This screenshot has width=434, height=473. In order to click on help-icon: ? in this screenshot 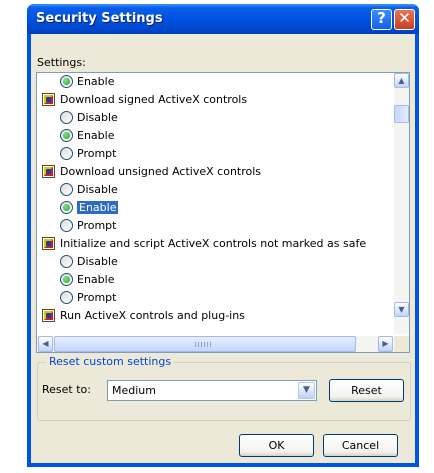, I will do `click(381, 18)`.